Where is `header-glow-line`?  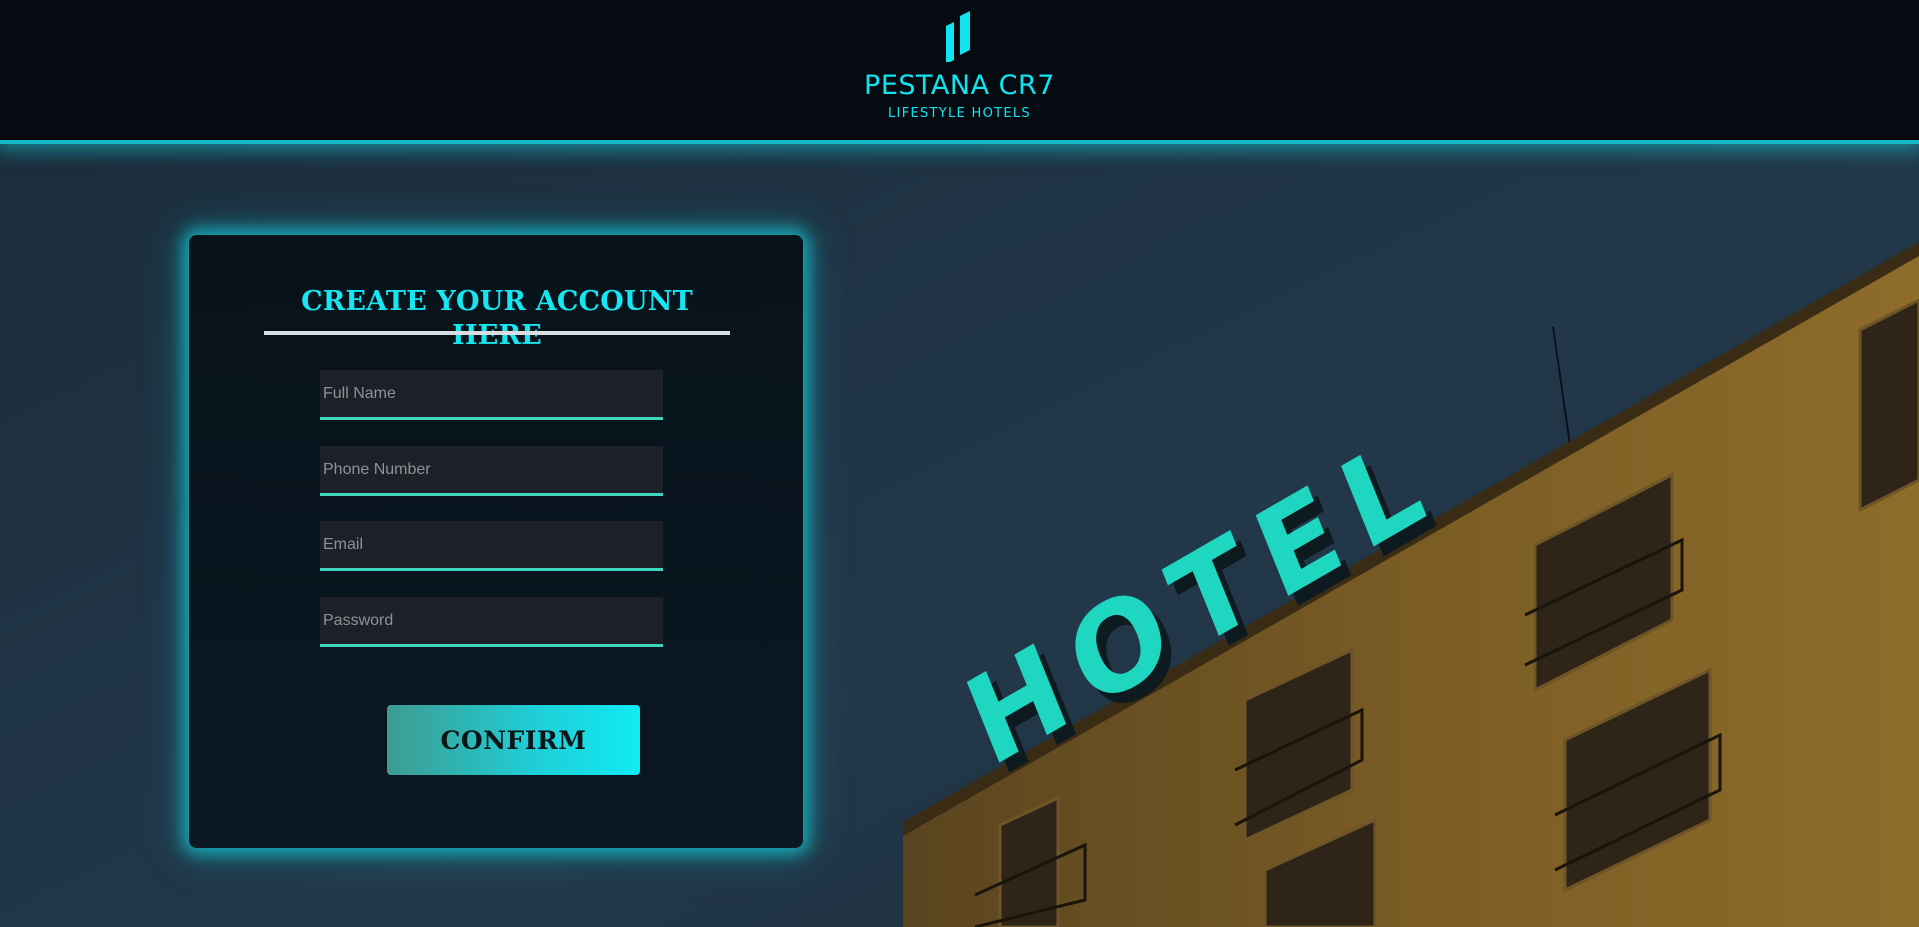 header-glow-line is located at coordinates (959, 142).